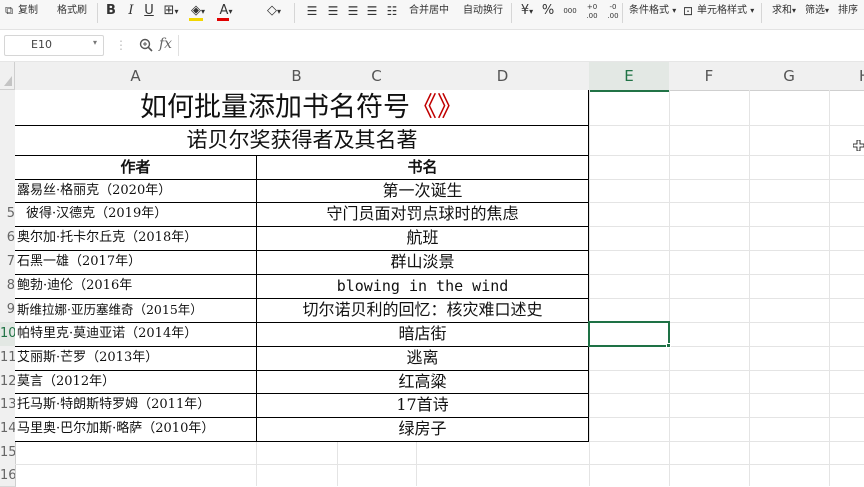  I want to click on column-header-b: B, so click(297, 76).